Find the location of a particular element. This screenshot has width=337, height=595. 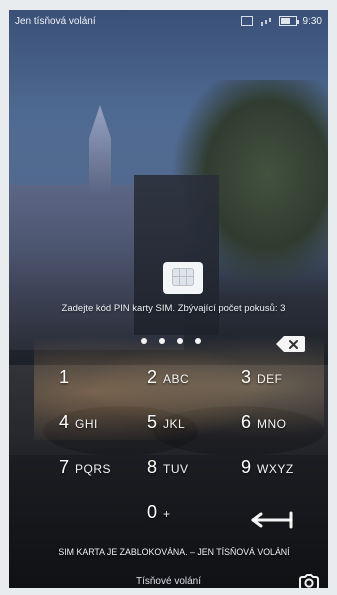

wallpaper-spire is located at coordinates (100, 152).